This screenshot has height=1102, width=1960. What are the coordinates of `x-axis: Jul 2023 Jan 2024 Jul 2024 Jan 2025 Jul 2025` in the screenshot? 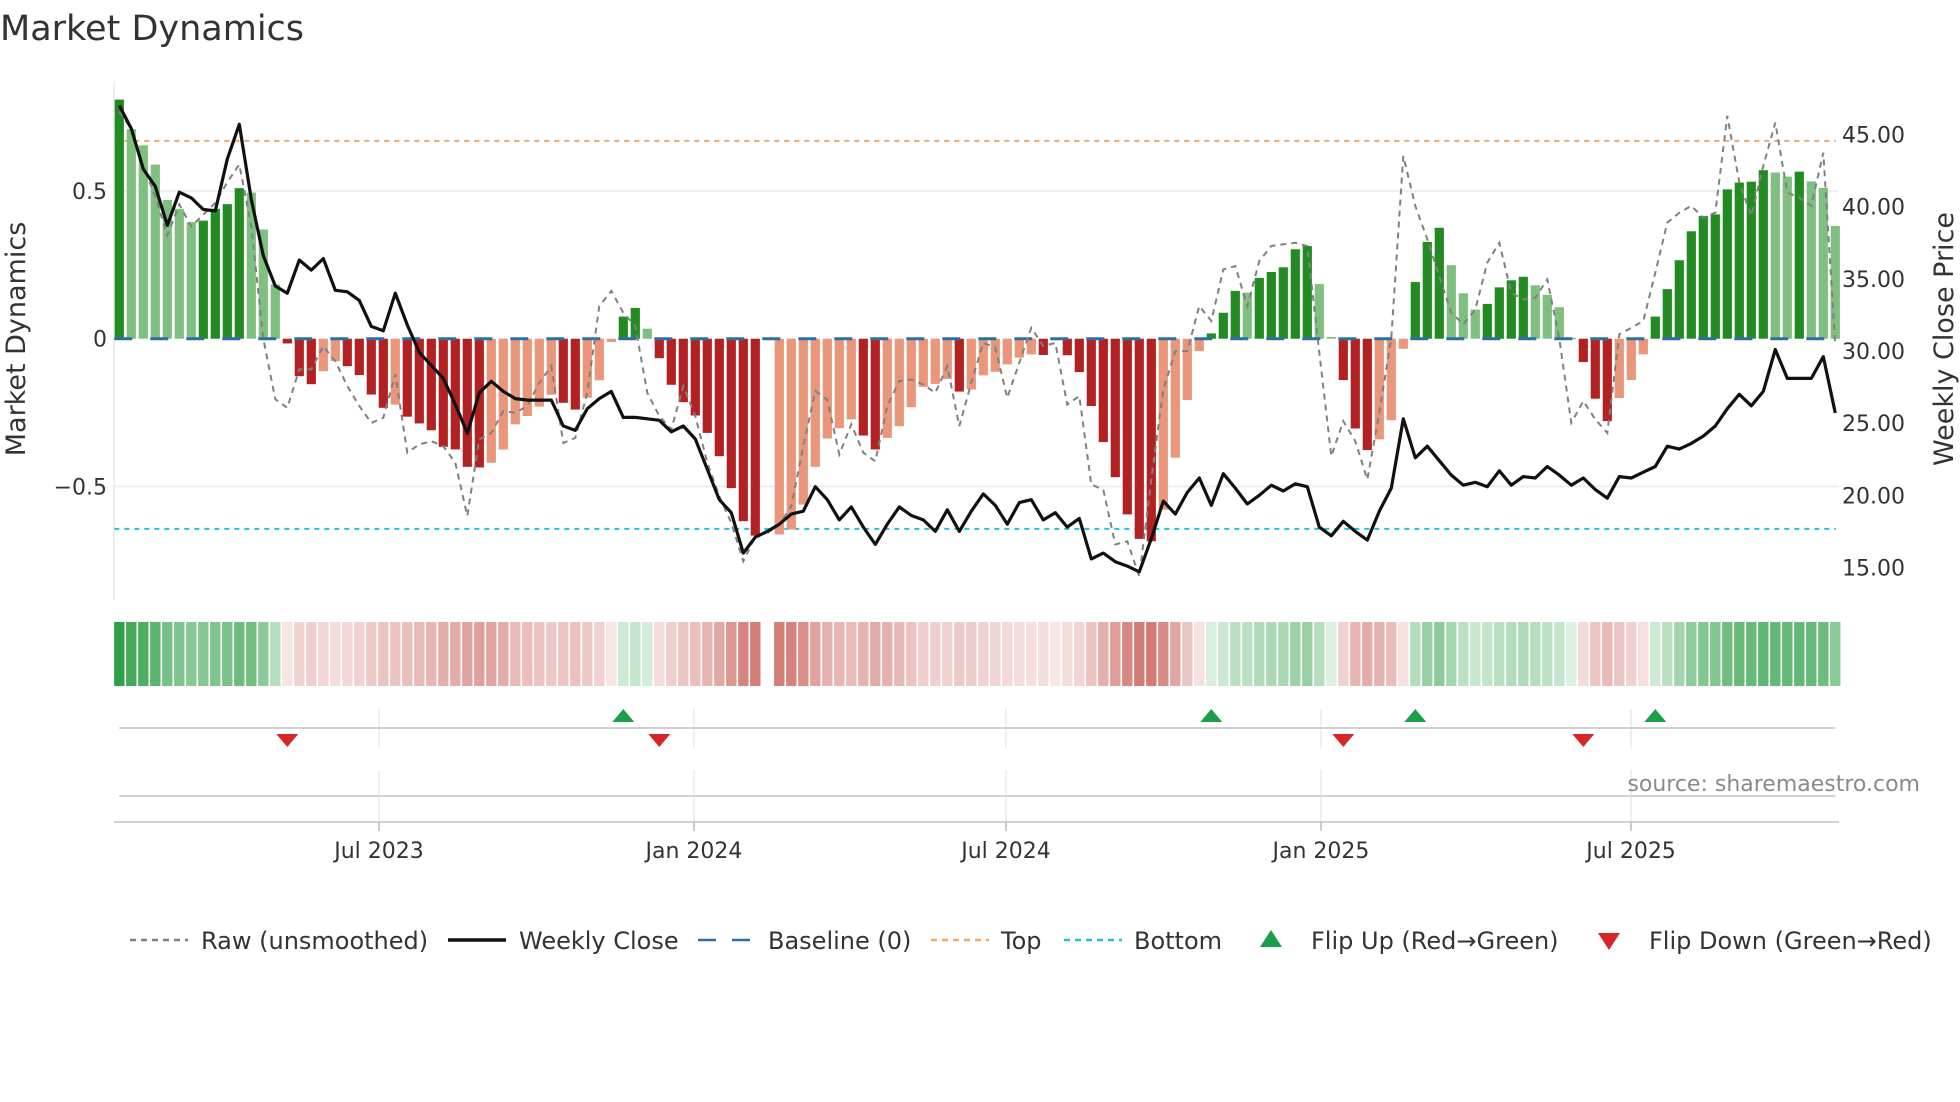 It's located at (976, 842).